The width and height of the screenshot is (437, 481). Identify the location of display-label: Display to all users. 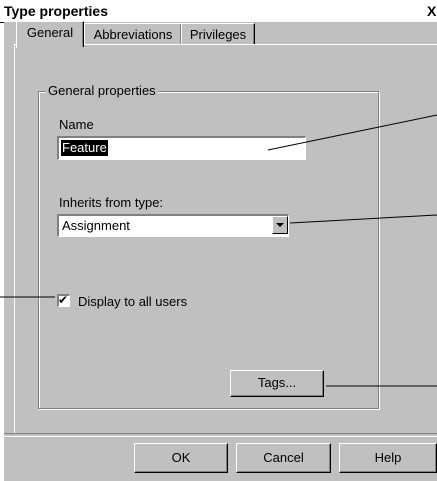
(133, 301).